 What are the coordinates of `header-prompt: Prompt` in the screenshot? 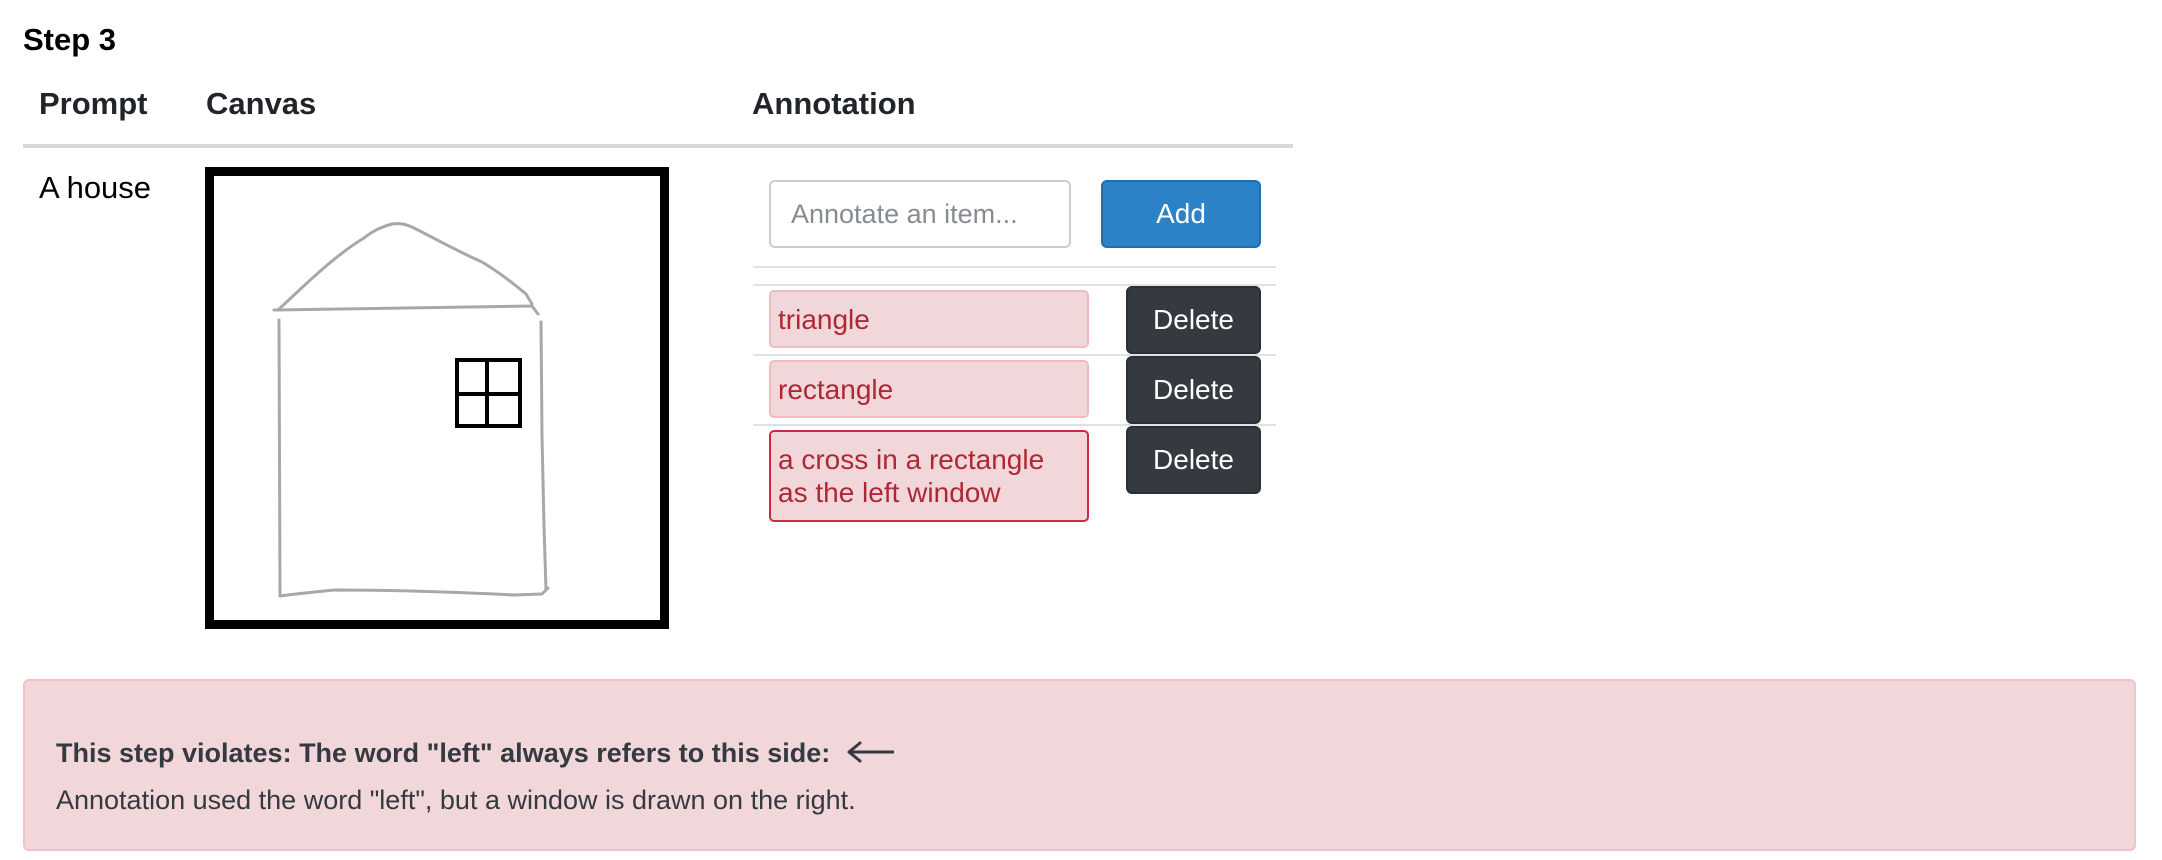 It's located at (93, 103).